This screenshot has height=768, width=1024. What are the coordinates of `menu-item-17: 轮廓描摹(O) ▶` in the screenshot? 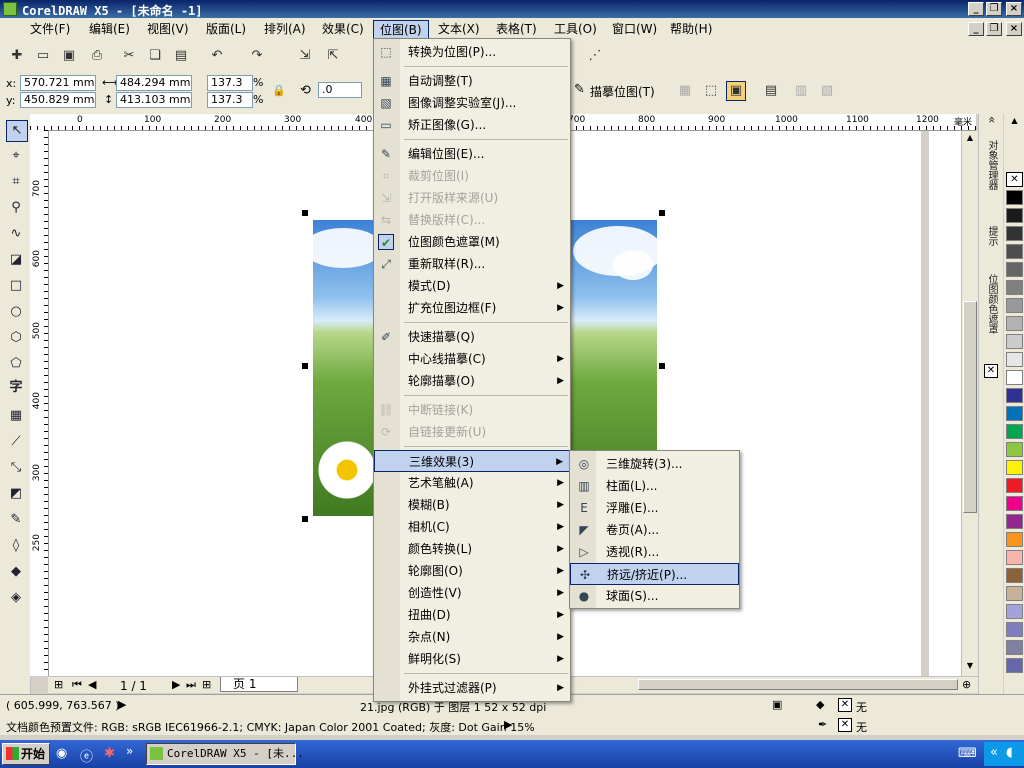 It's located at (472, 381).